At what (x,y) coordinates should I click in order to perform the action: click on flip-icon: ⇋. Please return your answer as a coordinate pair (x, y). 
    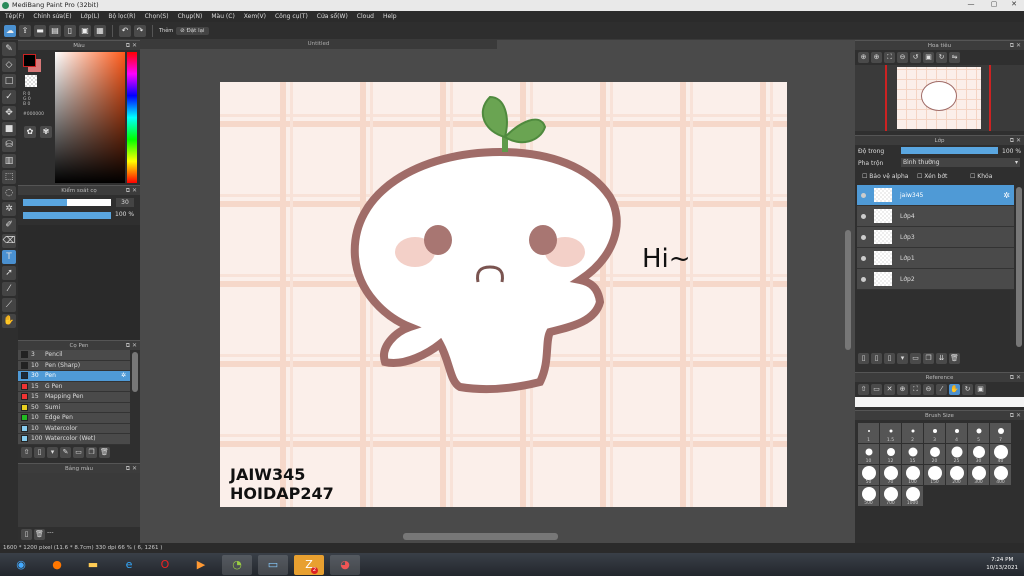
    Looking at the image, I should click on (954, 57).